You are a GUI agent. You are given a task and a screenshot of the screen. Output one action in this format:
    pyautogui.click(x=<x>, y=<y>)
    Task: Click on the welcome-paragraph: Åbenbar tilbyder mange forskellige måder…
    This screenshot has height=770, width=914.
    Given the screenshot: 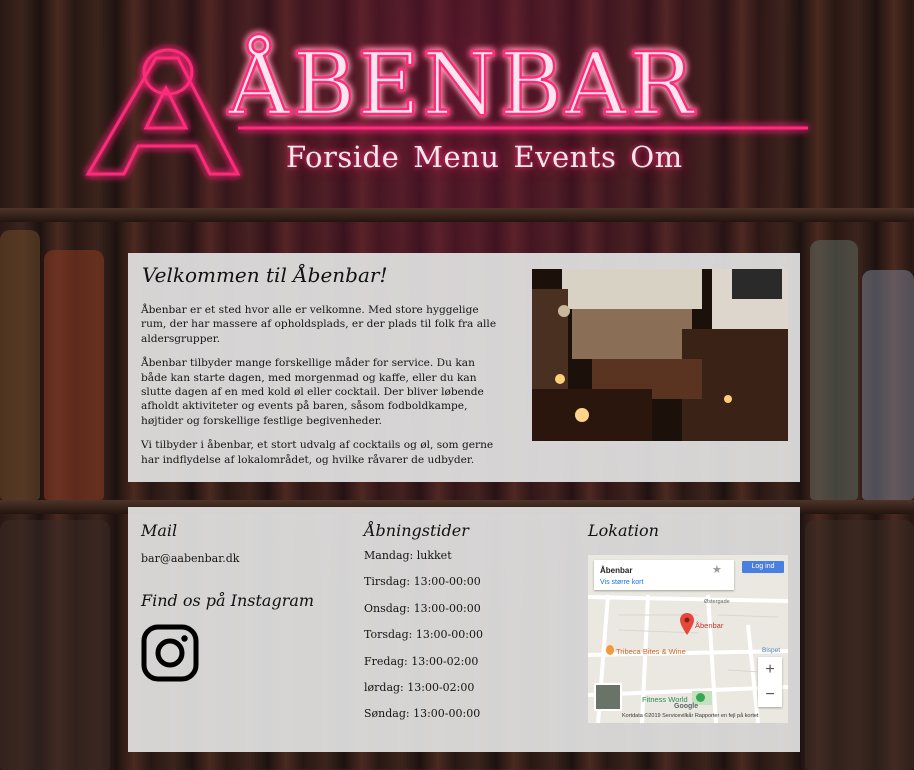 What is the action you would take?
    pyautogui.click(x=312, y=392)
    